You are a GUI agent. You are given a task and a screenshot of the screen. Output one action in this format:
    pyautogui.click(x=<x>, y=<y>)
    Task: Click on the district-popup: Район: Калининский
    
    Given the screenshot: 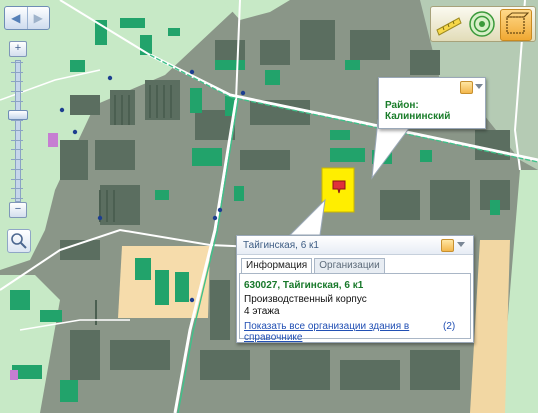 What is the action you would take?
    pyautogui.click(x=432, y=103)
    